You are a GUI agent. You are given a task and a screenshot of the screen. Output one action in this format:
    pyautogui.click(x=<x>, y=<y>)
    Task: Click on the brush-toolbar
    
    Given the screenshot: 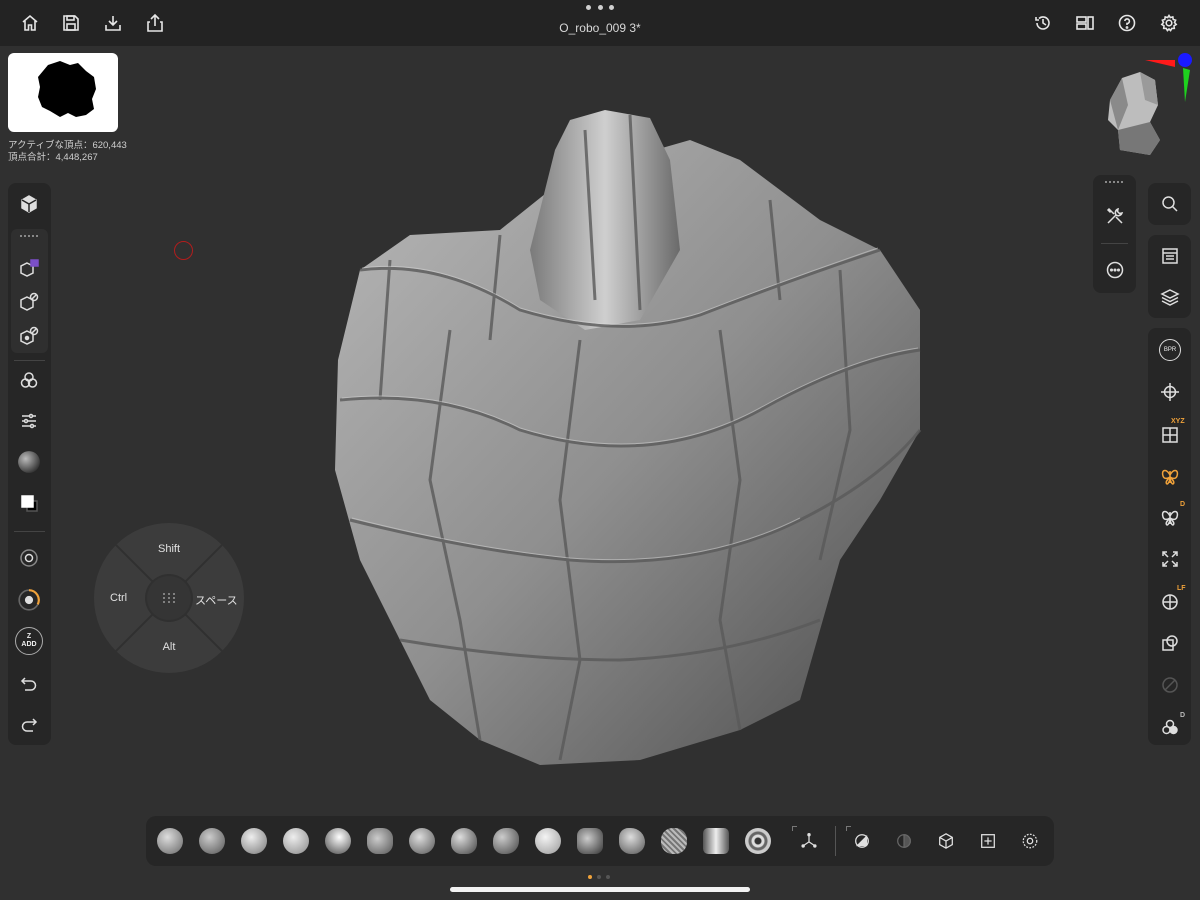 What is the action you would take?
    pyautogui.click(x=600, y=841)
    